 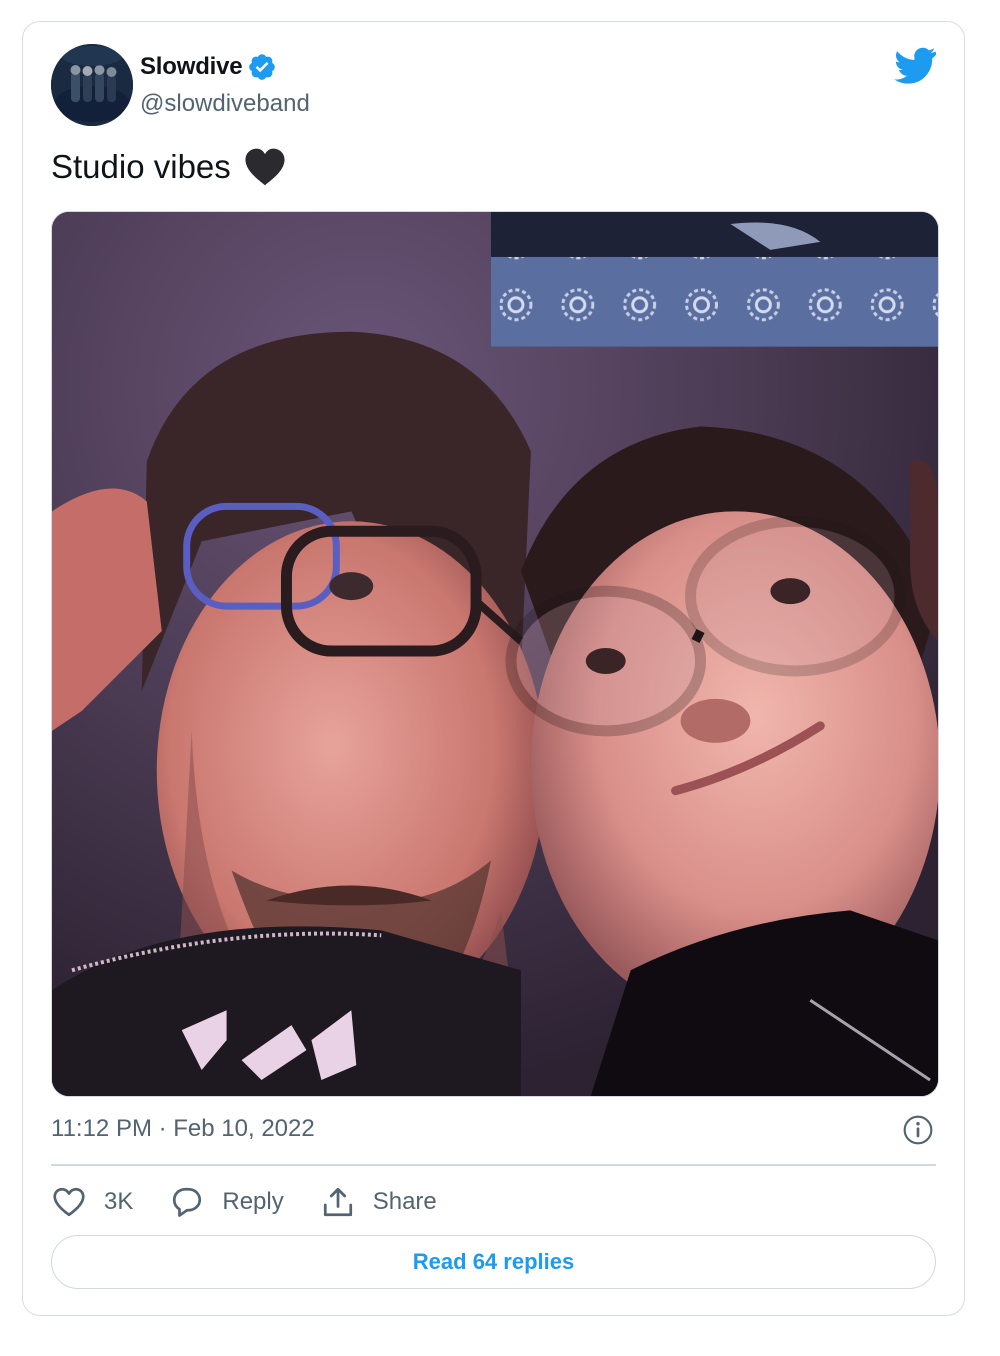 I want to click on author-name: Slowdive, so click(x=191, y=67).